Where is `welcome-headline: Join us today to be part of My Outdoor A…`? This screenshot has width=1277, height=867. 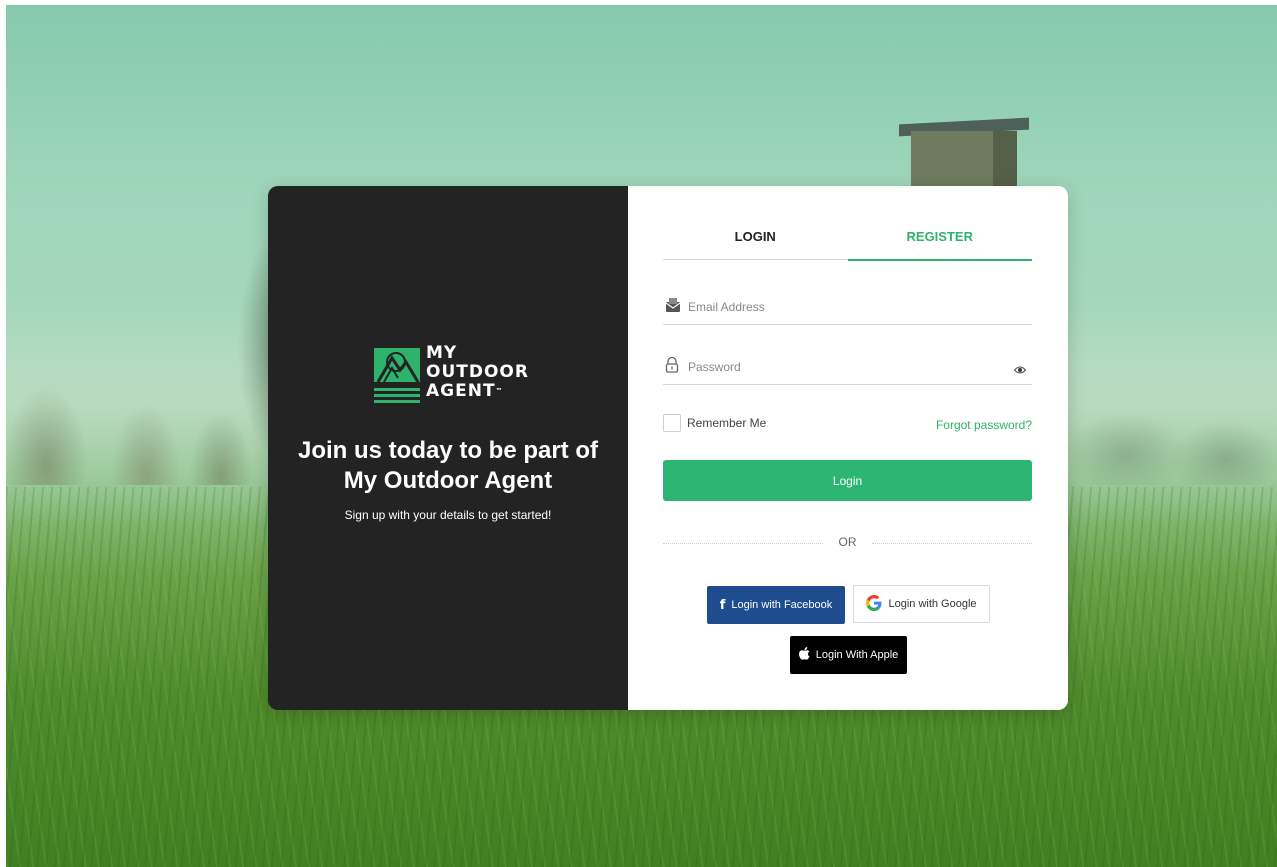 welcome-headline: Join us today to be part of My Outdoor A… is located at coordinates (448, 466).